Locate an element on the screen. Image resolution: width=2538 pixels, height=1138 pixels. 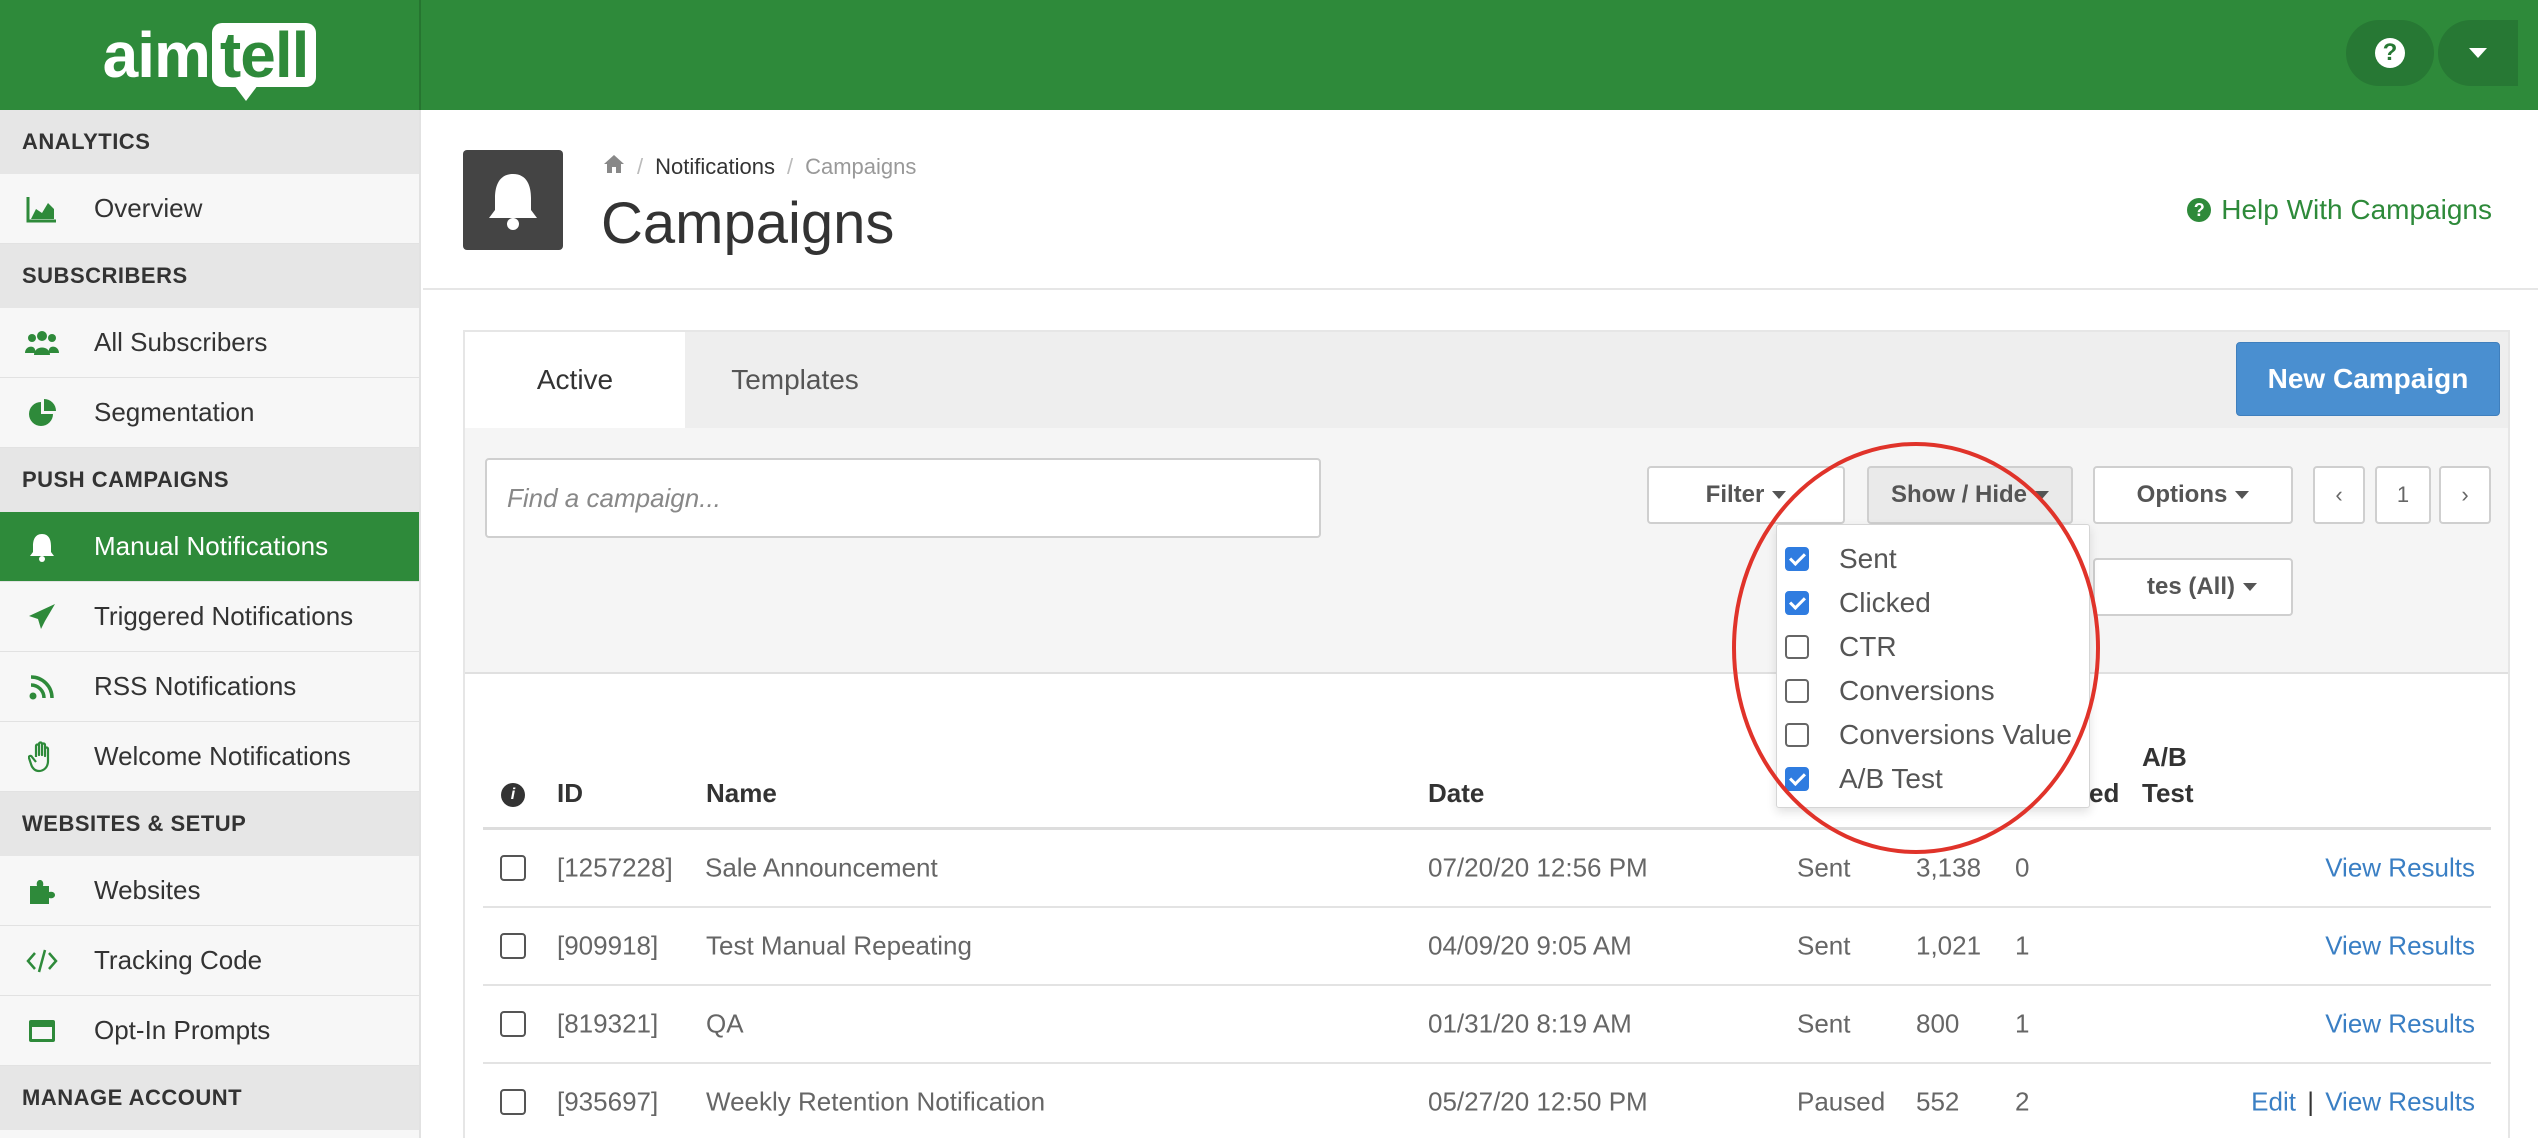
sidebar-item-websites: Websites is located at coordinates (209, 891).